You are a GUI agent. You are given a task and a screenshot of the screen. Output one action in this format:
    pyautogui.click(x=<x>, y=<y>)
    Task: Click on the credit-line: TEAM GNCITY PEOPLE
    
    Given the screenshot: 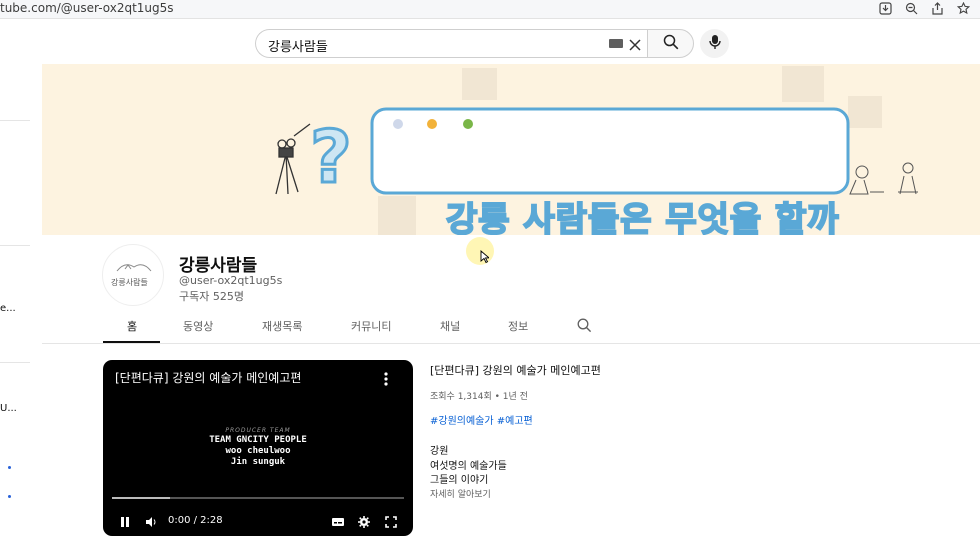 What is the action you would take?
    pyautogui.click(x=258, y=440)
    